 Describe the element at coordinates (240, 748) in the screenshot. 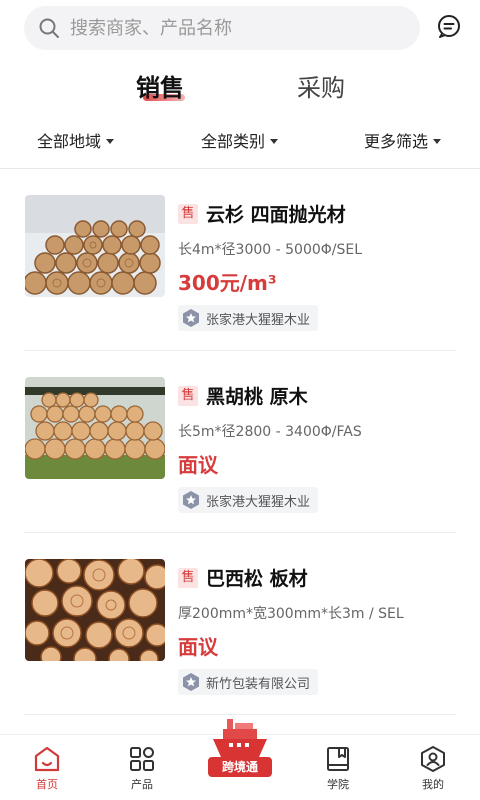

I see `nav-cross-border: 跨境通` at that location.